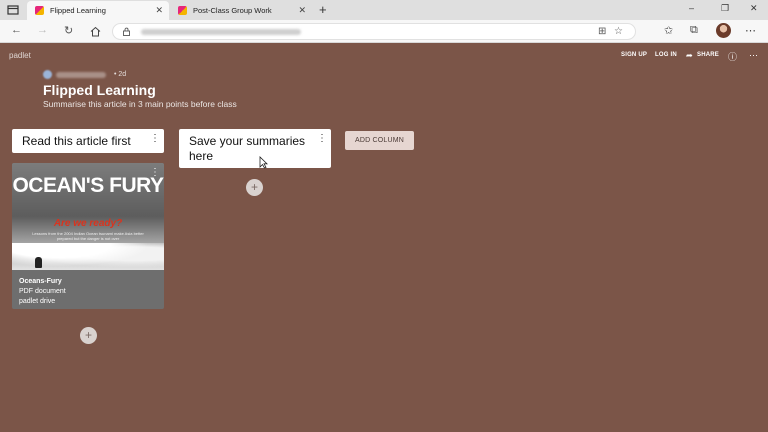 The image size is (768, 432). I want to click on thumbnail-tagline: Are we ready?, so click(88, 223).